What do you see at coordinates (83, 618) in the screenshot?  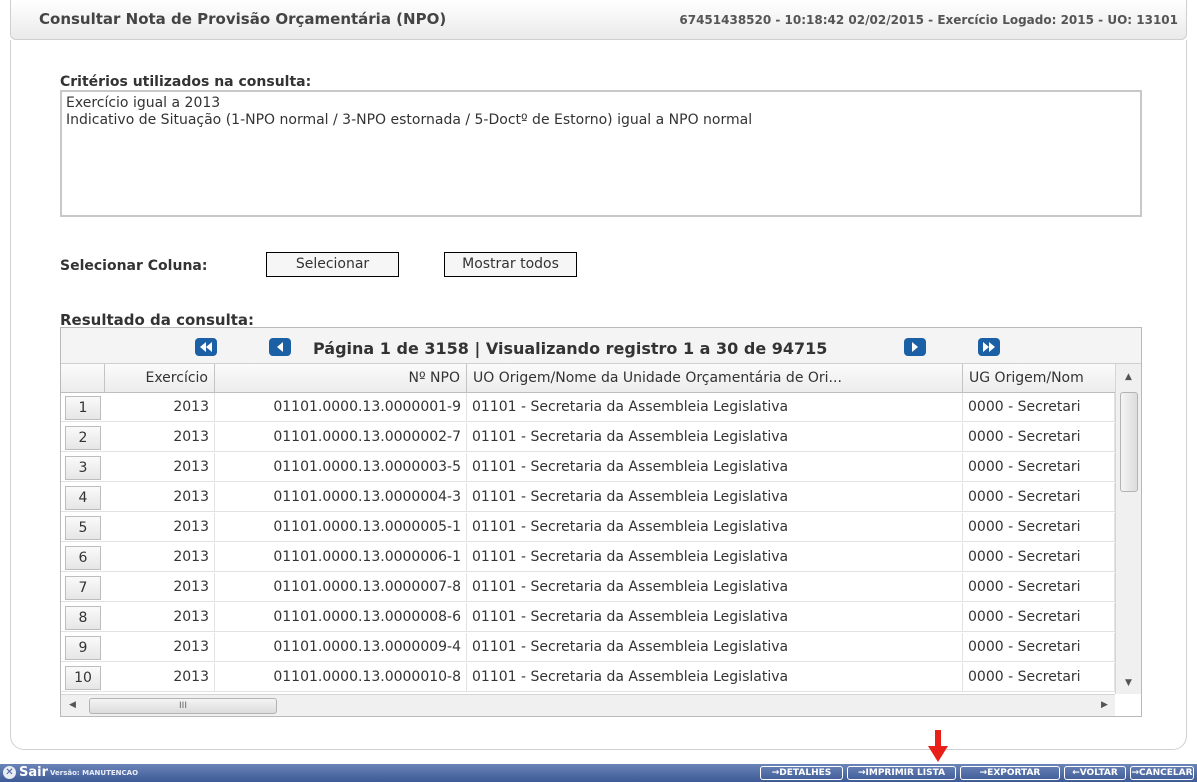 I see `row-number-cell: 8` at bounding box center [83, 618].